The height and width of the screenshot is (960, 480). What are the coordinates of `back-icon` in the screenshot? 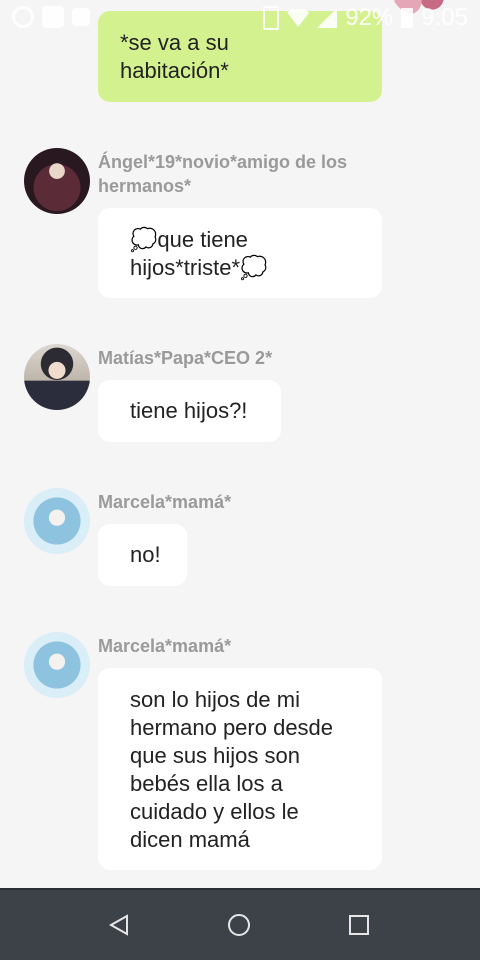 It's located at (119, 925).